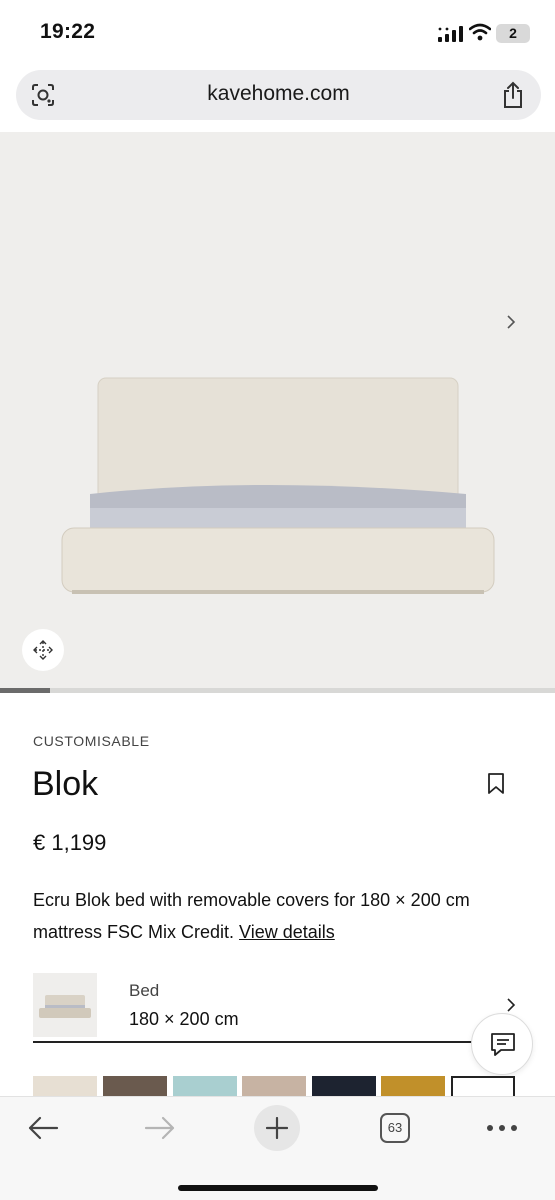 The image size is (555, 1200). I want to click on swatch-row, so click(283, 1087).